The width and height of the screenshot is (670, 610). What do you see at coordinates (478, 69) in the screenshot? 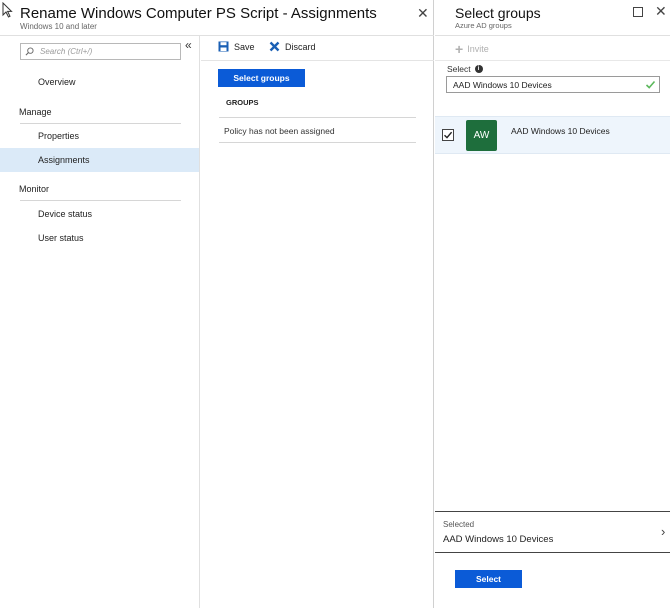
I see `info-icon: i` at bounding box center [478, 69].